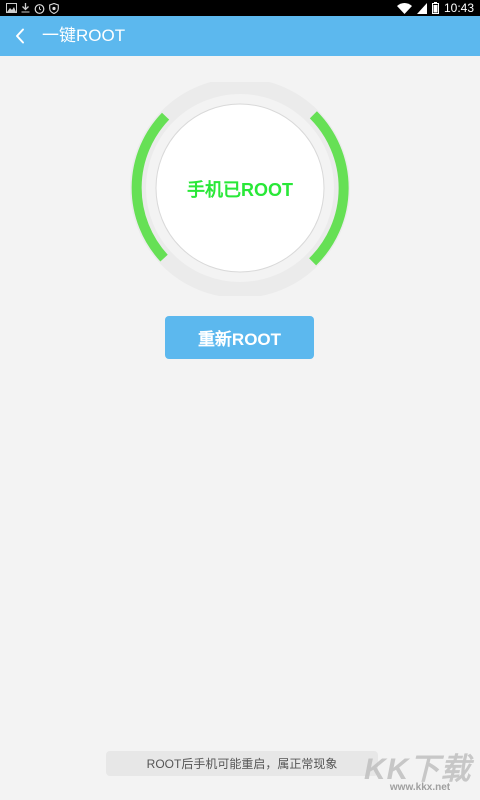  I want to click on battery-icon, so click(435, 8).